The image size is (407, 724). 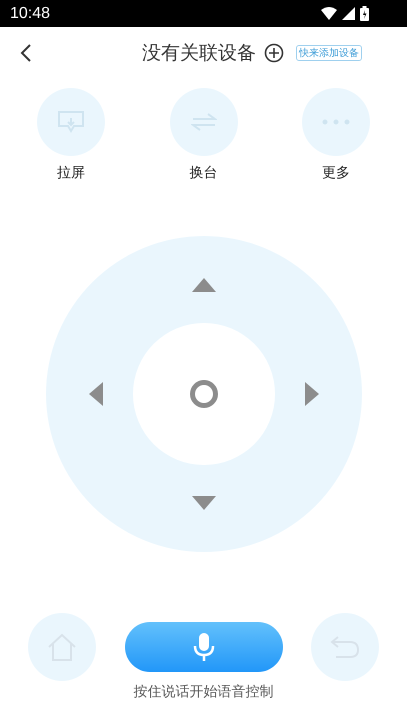 I want to click on more-icon, so click(x=336, y=122).